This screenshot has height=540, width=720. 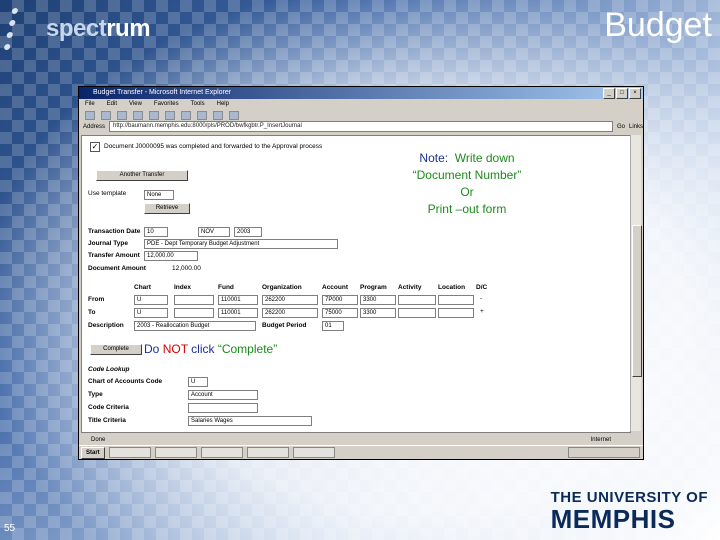 I want to click on maximize-icon: □, so click(x=622, y=93).